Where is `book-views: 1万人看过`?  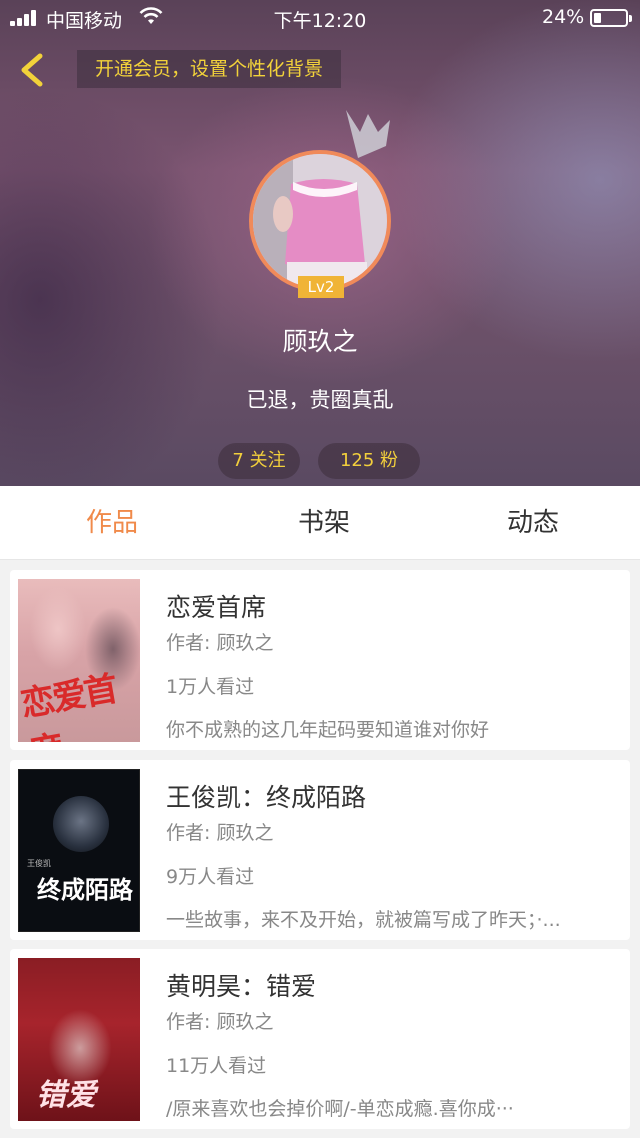 book-views: 1万人看过 is located at coordinates (210, 687).